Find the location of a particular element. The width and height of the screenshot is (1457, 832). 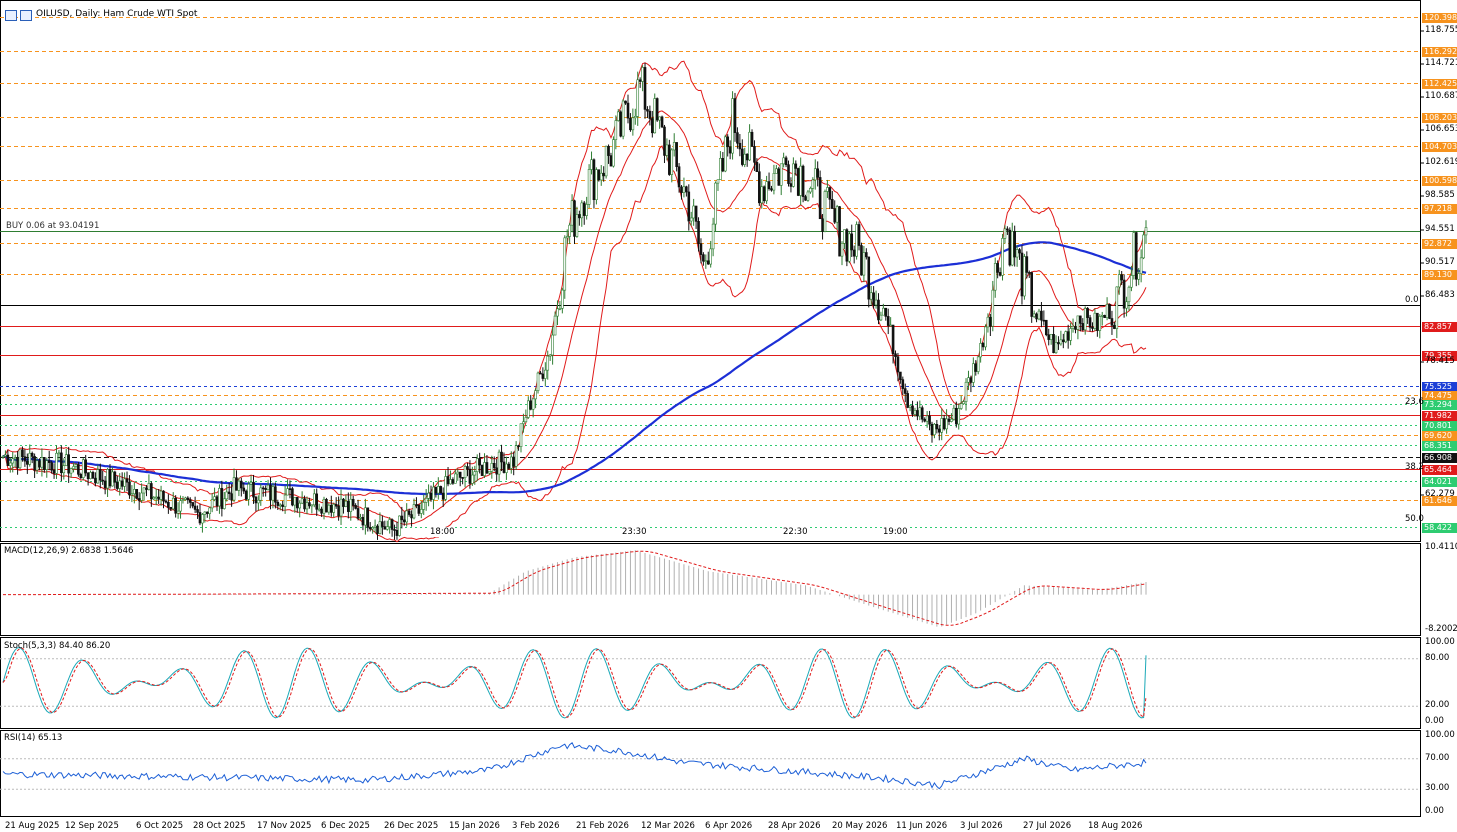

session-time-marker: 19:00 is located at coordinates (895, 532).